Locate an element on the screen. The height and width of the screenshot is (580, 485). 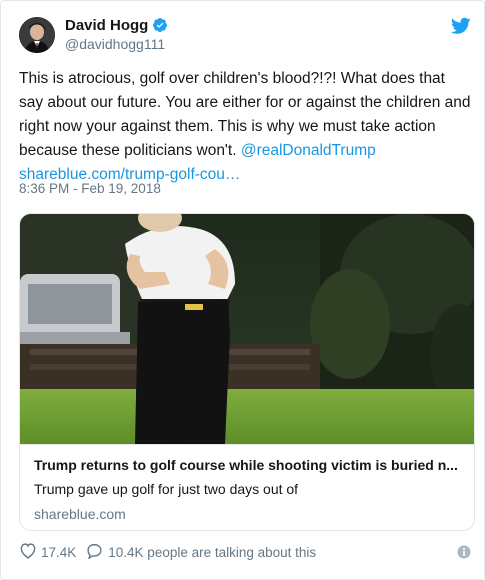
avatar is located at coordinates (37, 35).